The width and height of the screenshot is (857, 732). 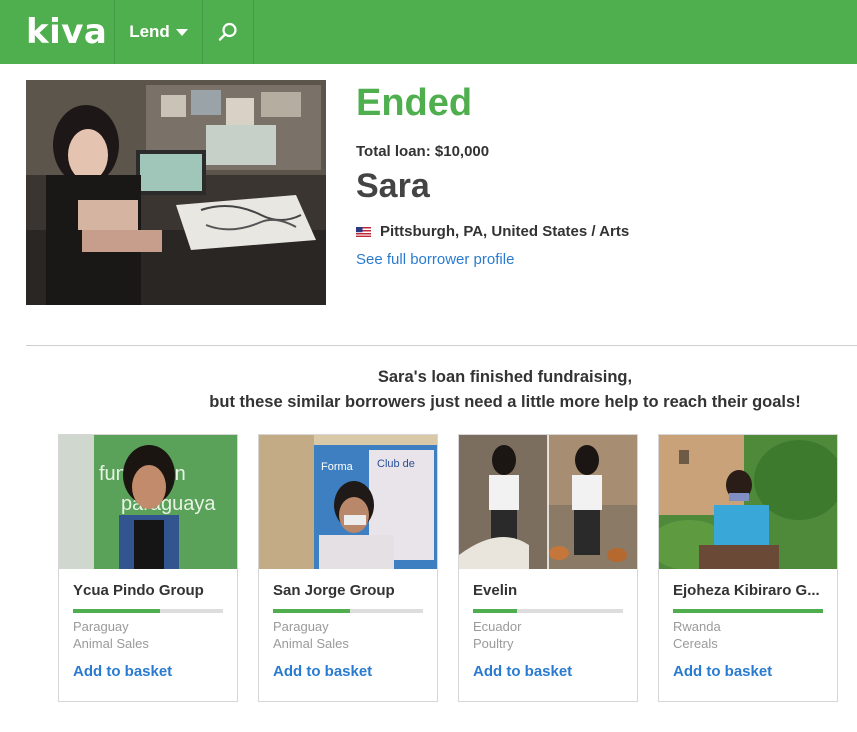 I want to click on card-photo: fundación paraguaya, so click(x=148, y=502).